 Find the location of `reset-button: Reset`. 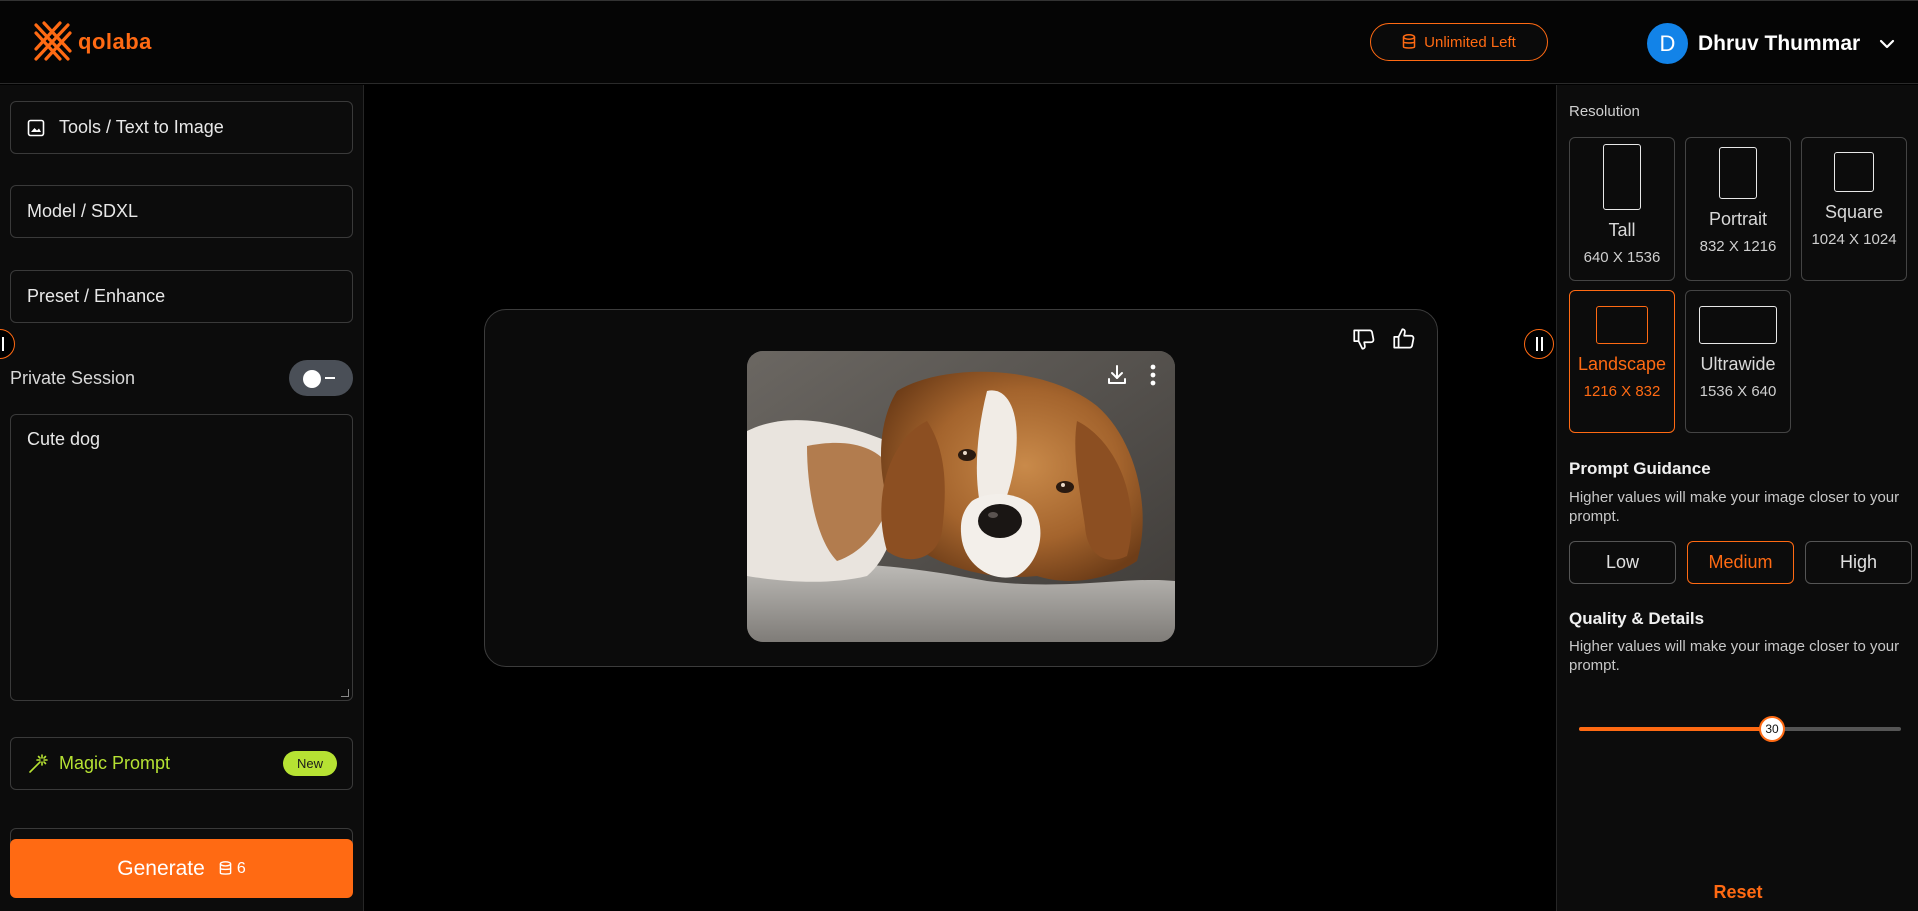

reset-button: Reset is located at coordinates (1737, 892).